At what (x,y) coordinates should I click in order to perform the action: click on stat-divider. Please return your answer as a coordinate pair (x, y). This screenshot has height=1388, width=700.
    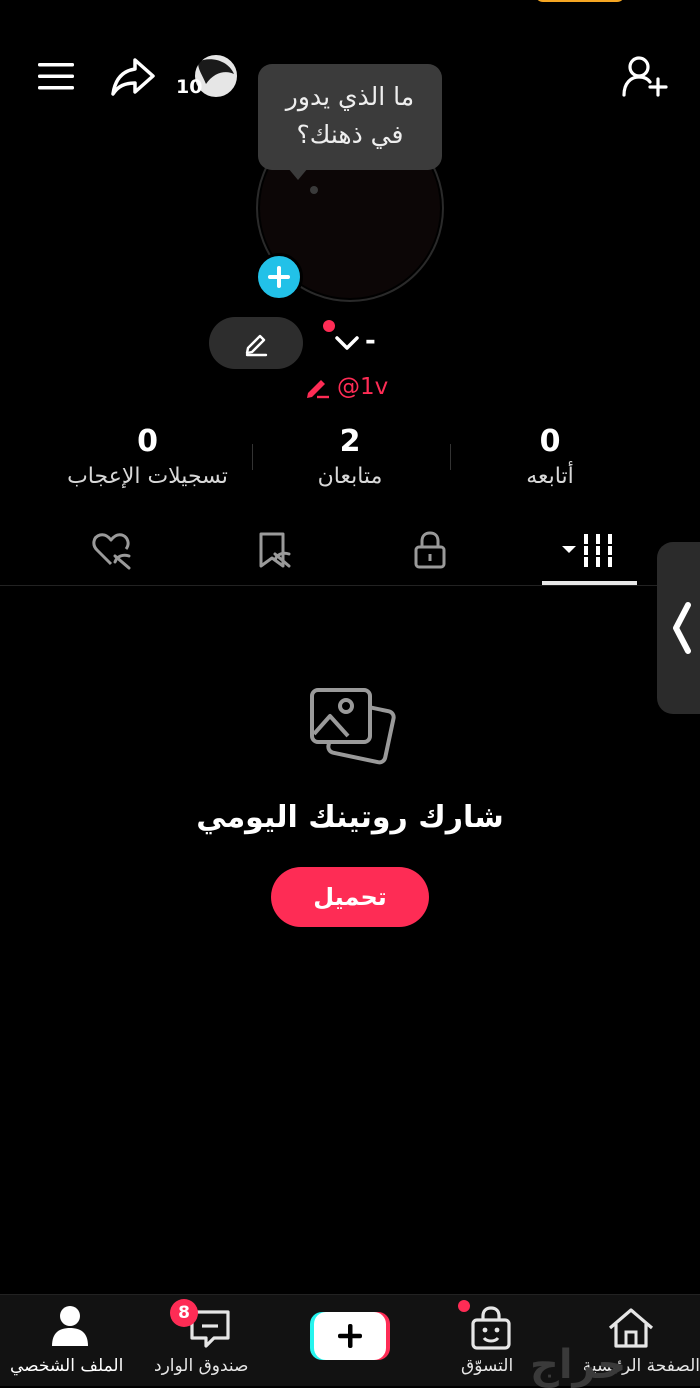
    Looking at the image, I should click on (450, 457).